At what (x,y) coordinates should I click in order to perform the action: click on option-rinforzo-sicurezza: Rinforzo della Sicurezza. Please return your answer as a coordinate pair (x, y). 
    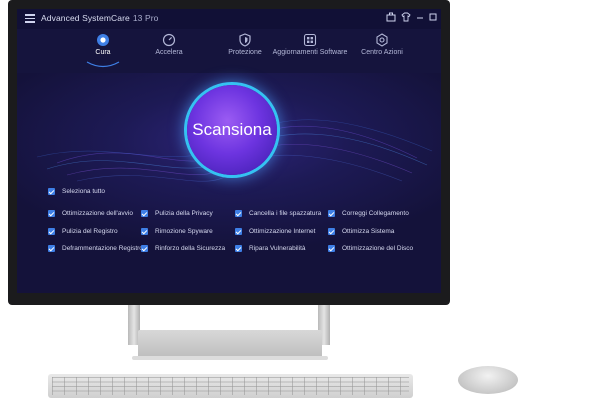
    Looking at the image, I should click on (183, 248).